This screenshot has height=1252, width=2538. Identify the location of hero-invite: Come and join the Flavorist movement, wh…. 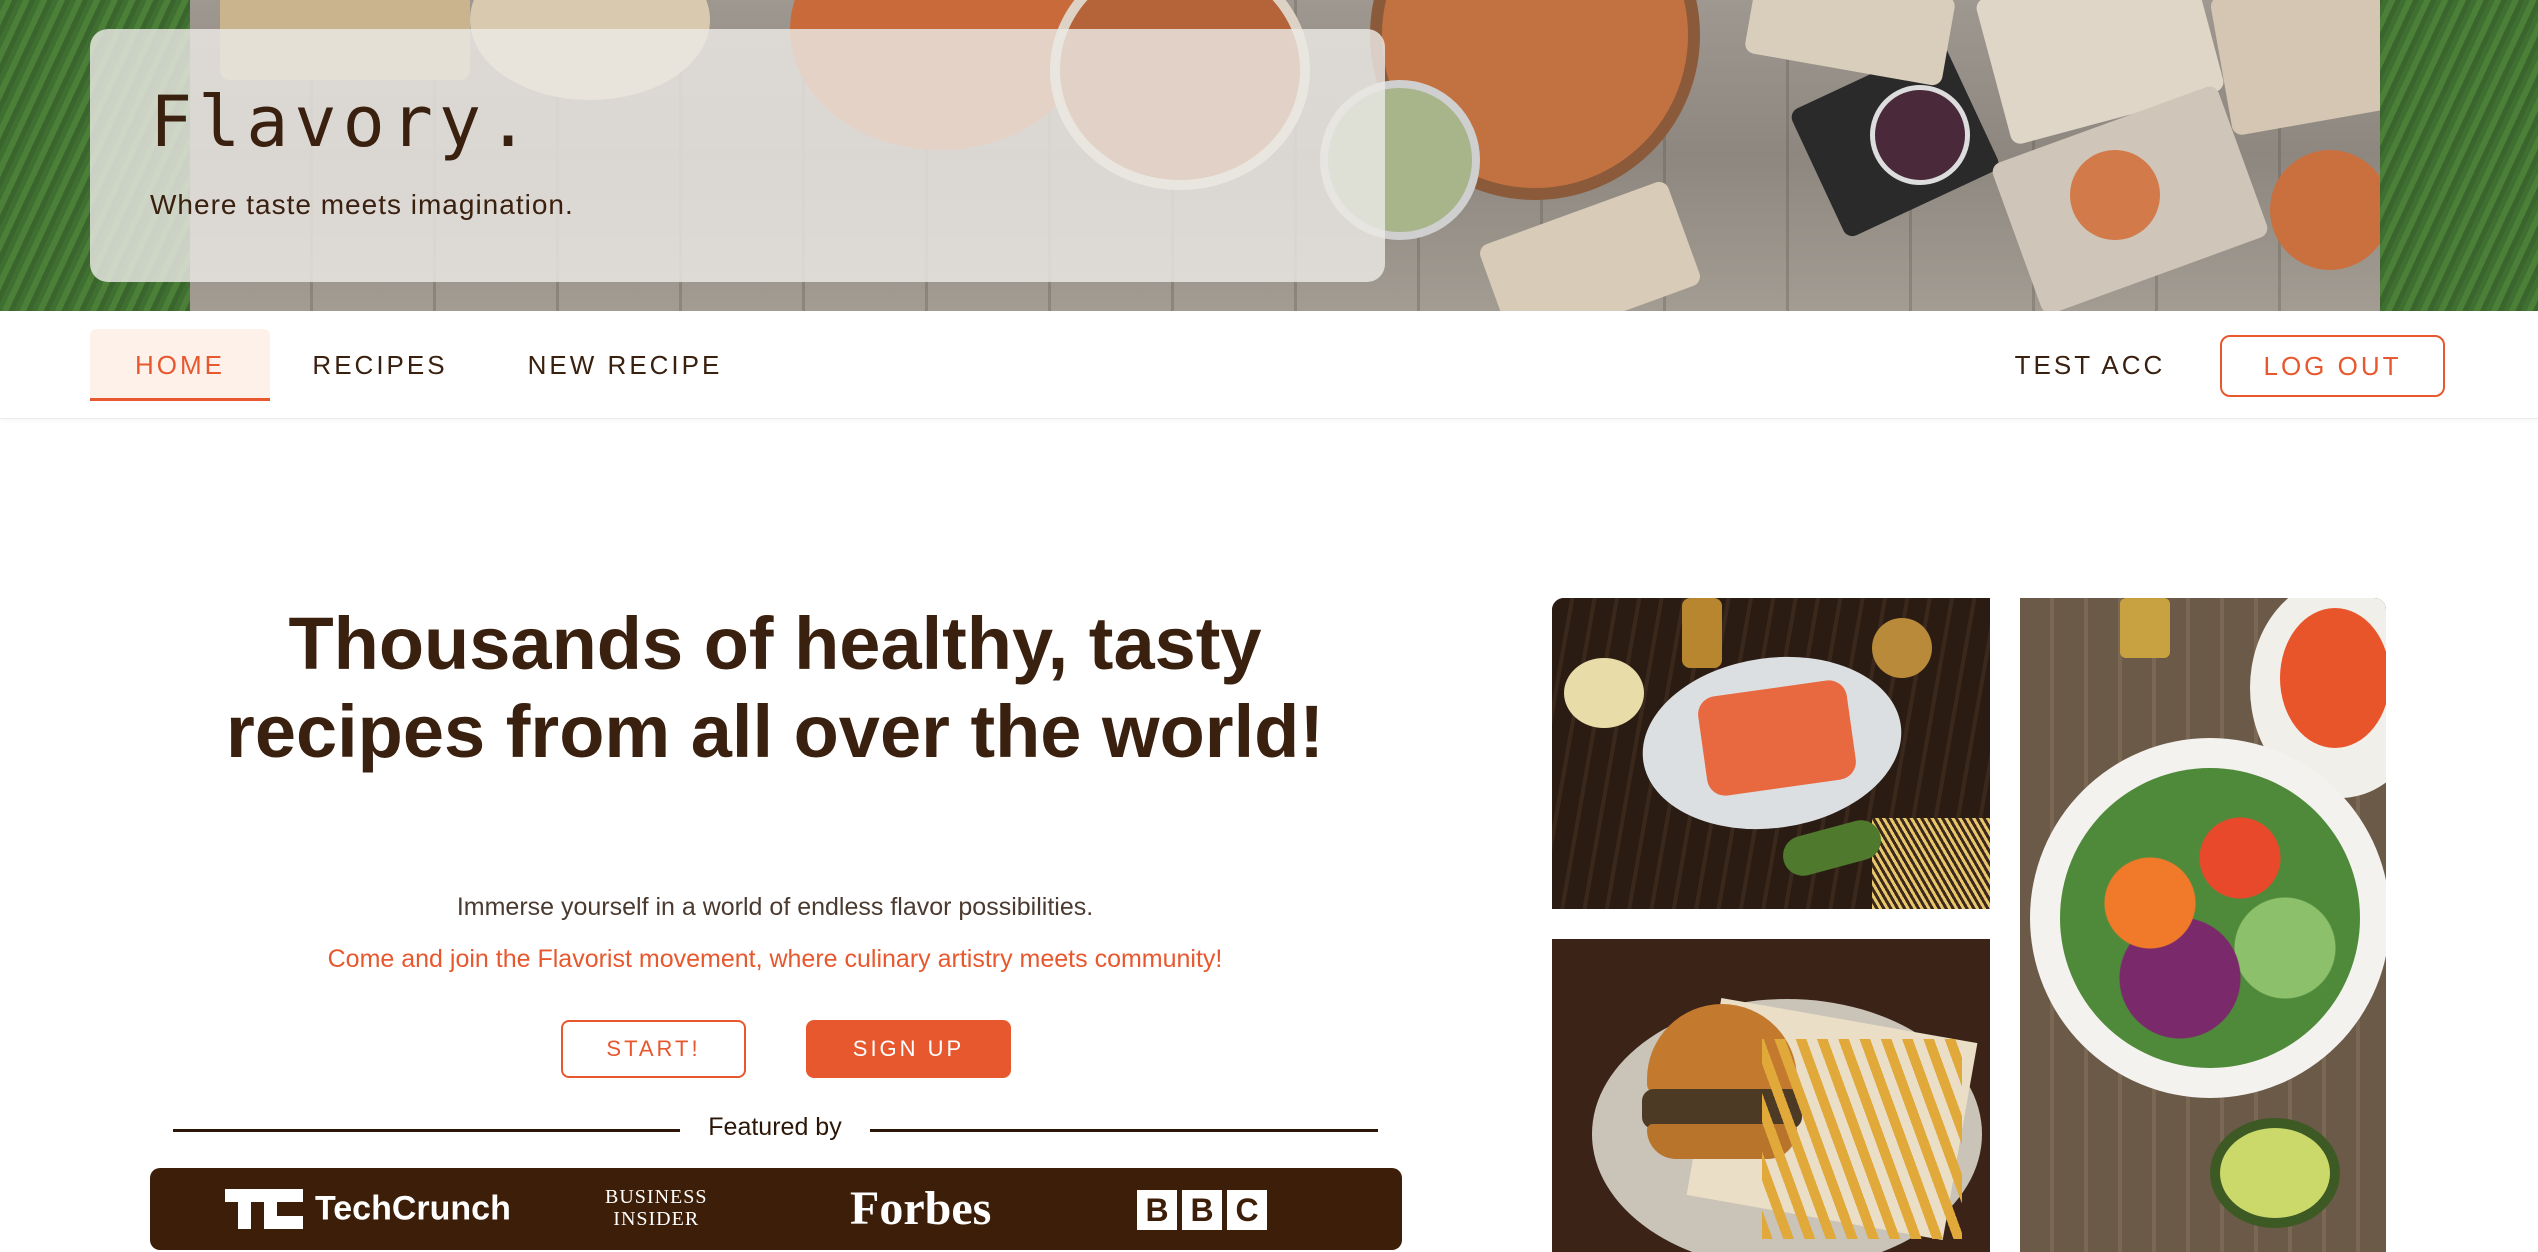
(775, 959).